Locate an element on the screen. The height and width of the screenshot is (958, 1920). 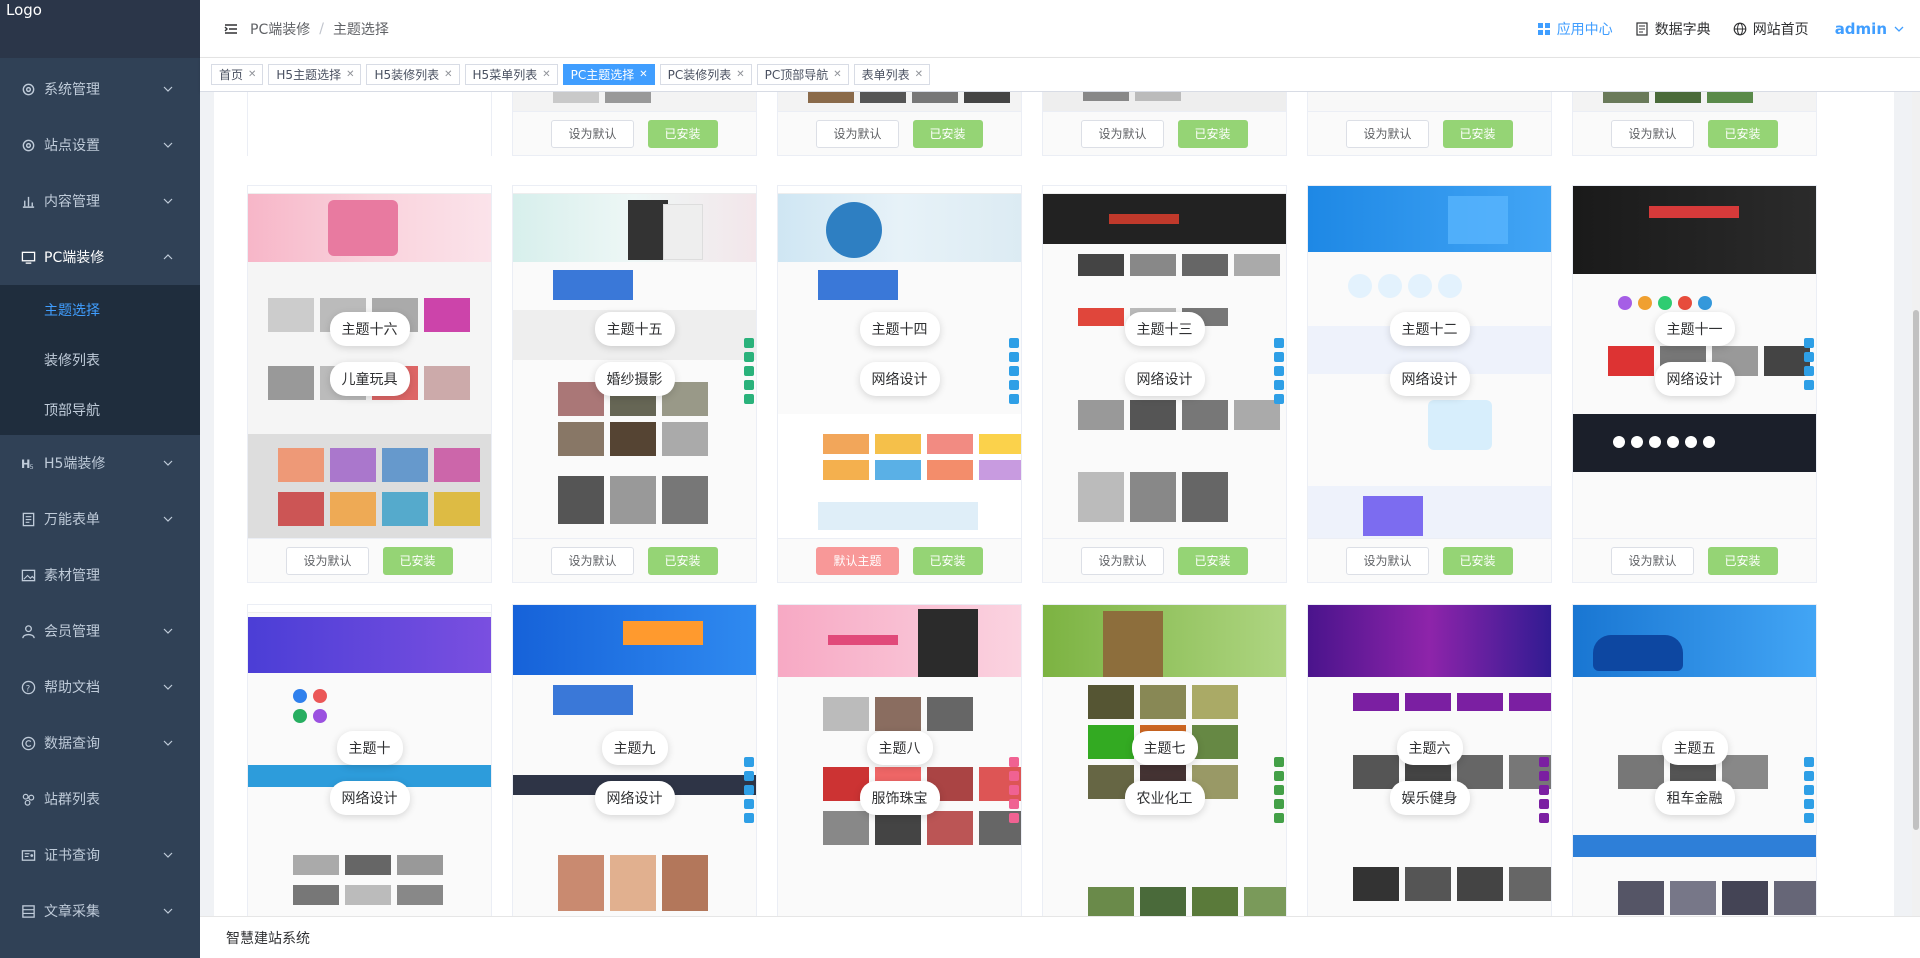
scrollbar-thumb is located at coordinates (1916, 570).